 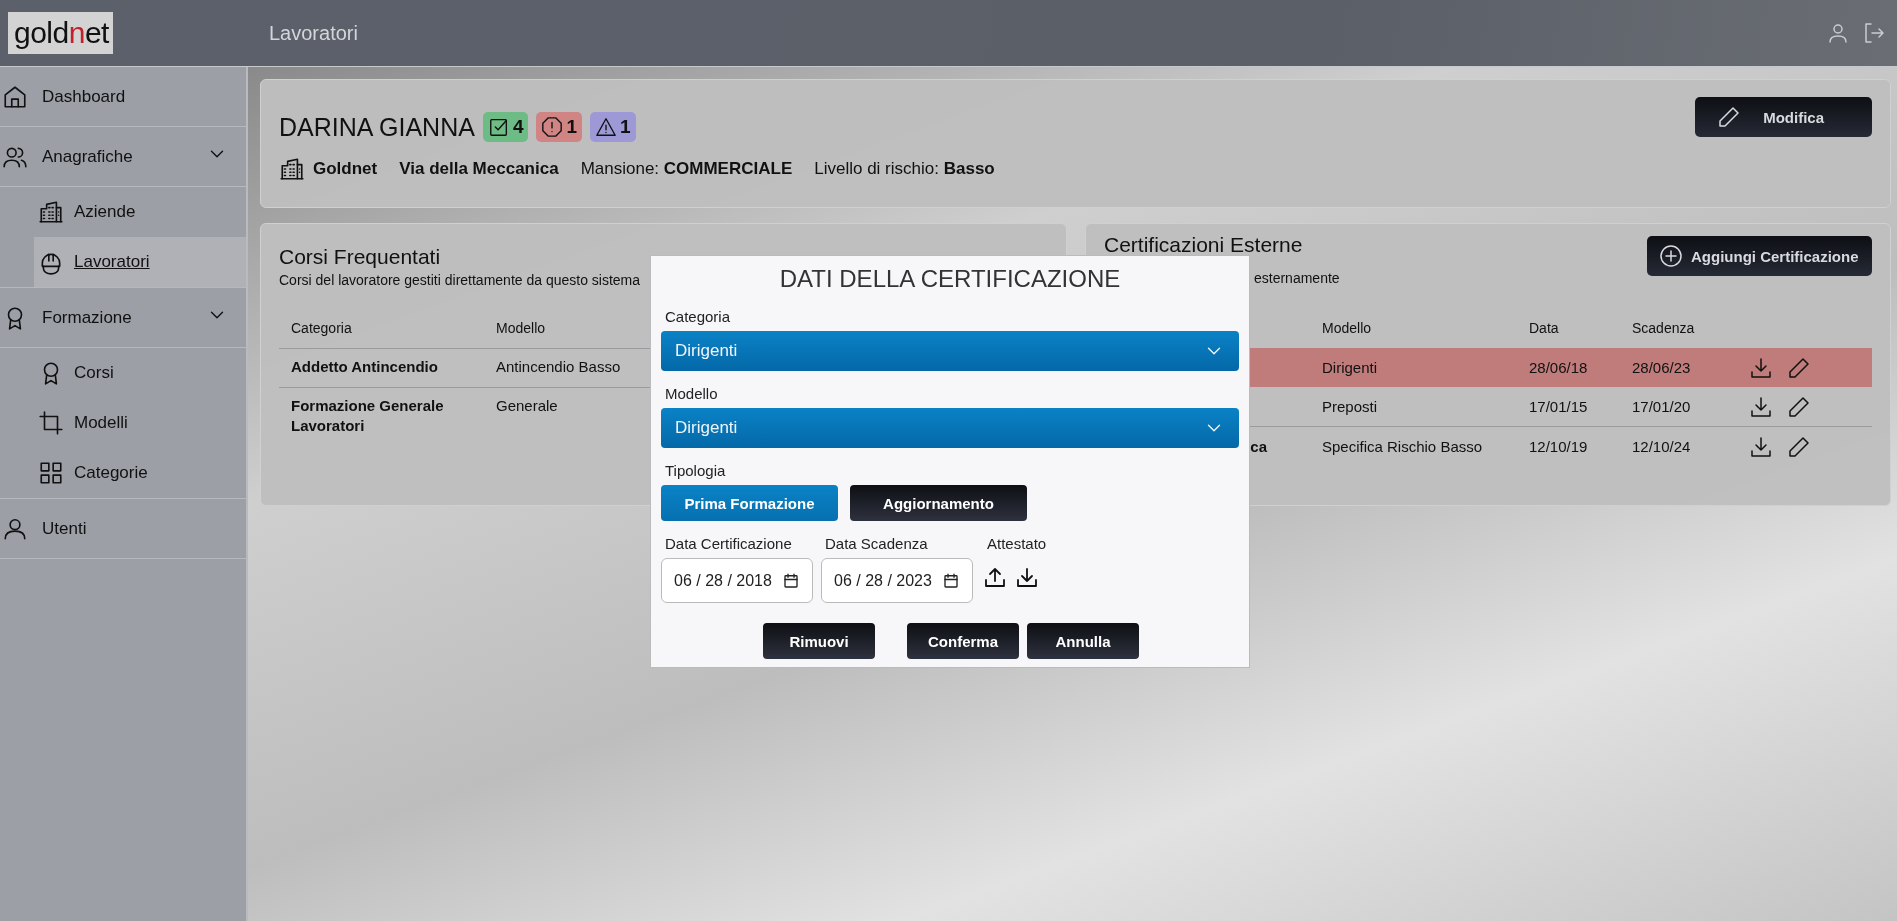 What do you see at coordinates (140, 473) in the screenshot?
I see `sidebar-subitem: Categorie` at bounding box center [140, 473].